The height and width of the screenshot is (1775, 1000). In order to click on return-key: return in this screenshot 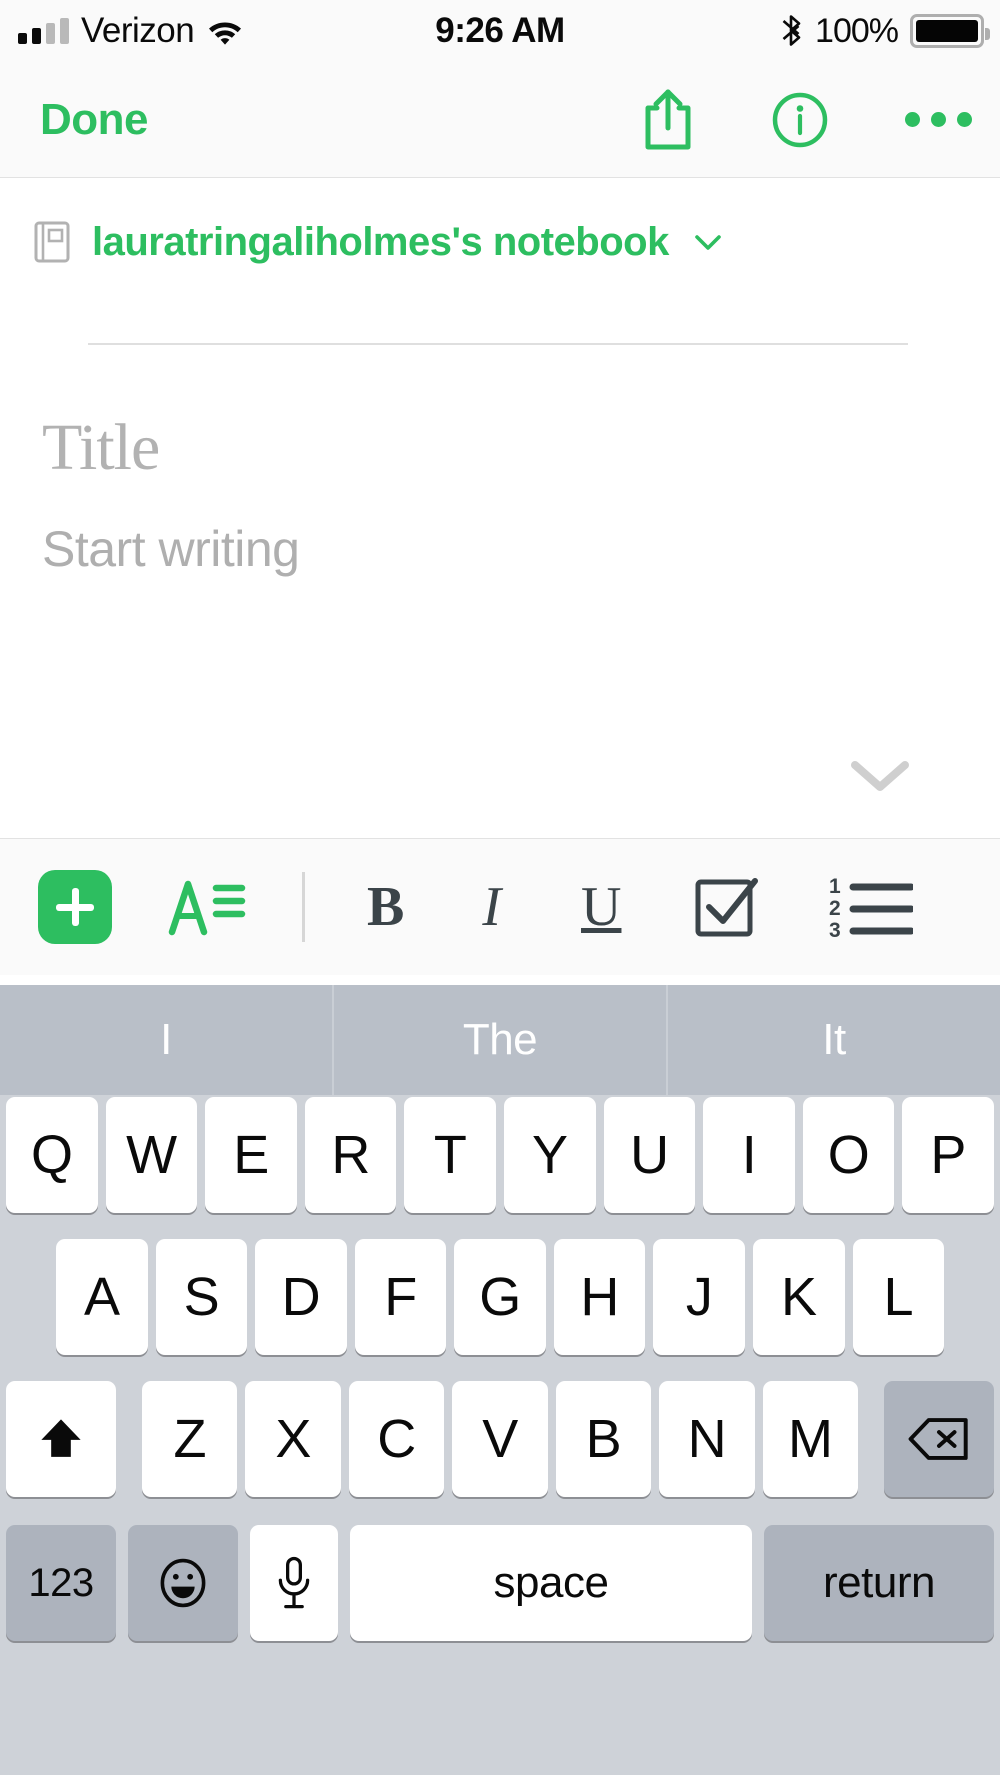, I will do `click(879, 1583)`.